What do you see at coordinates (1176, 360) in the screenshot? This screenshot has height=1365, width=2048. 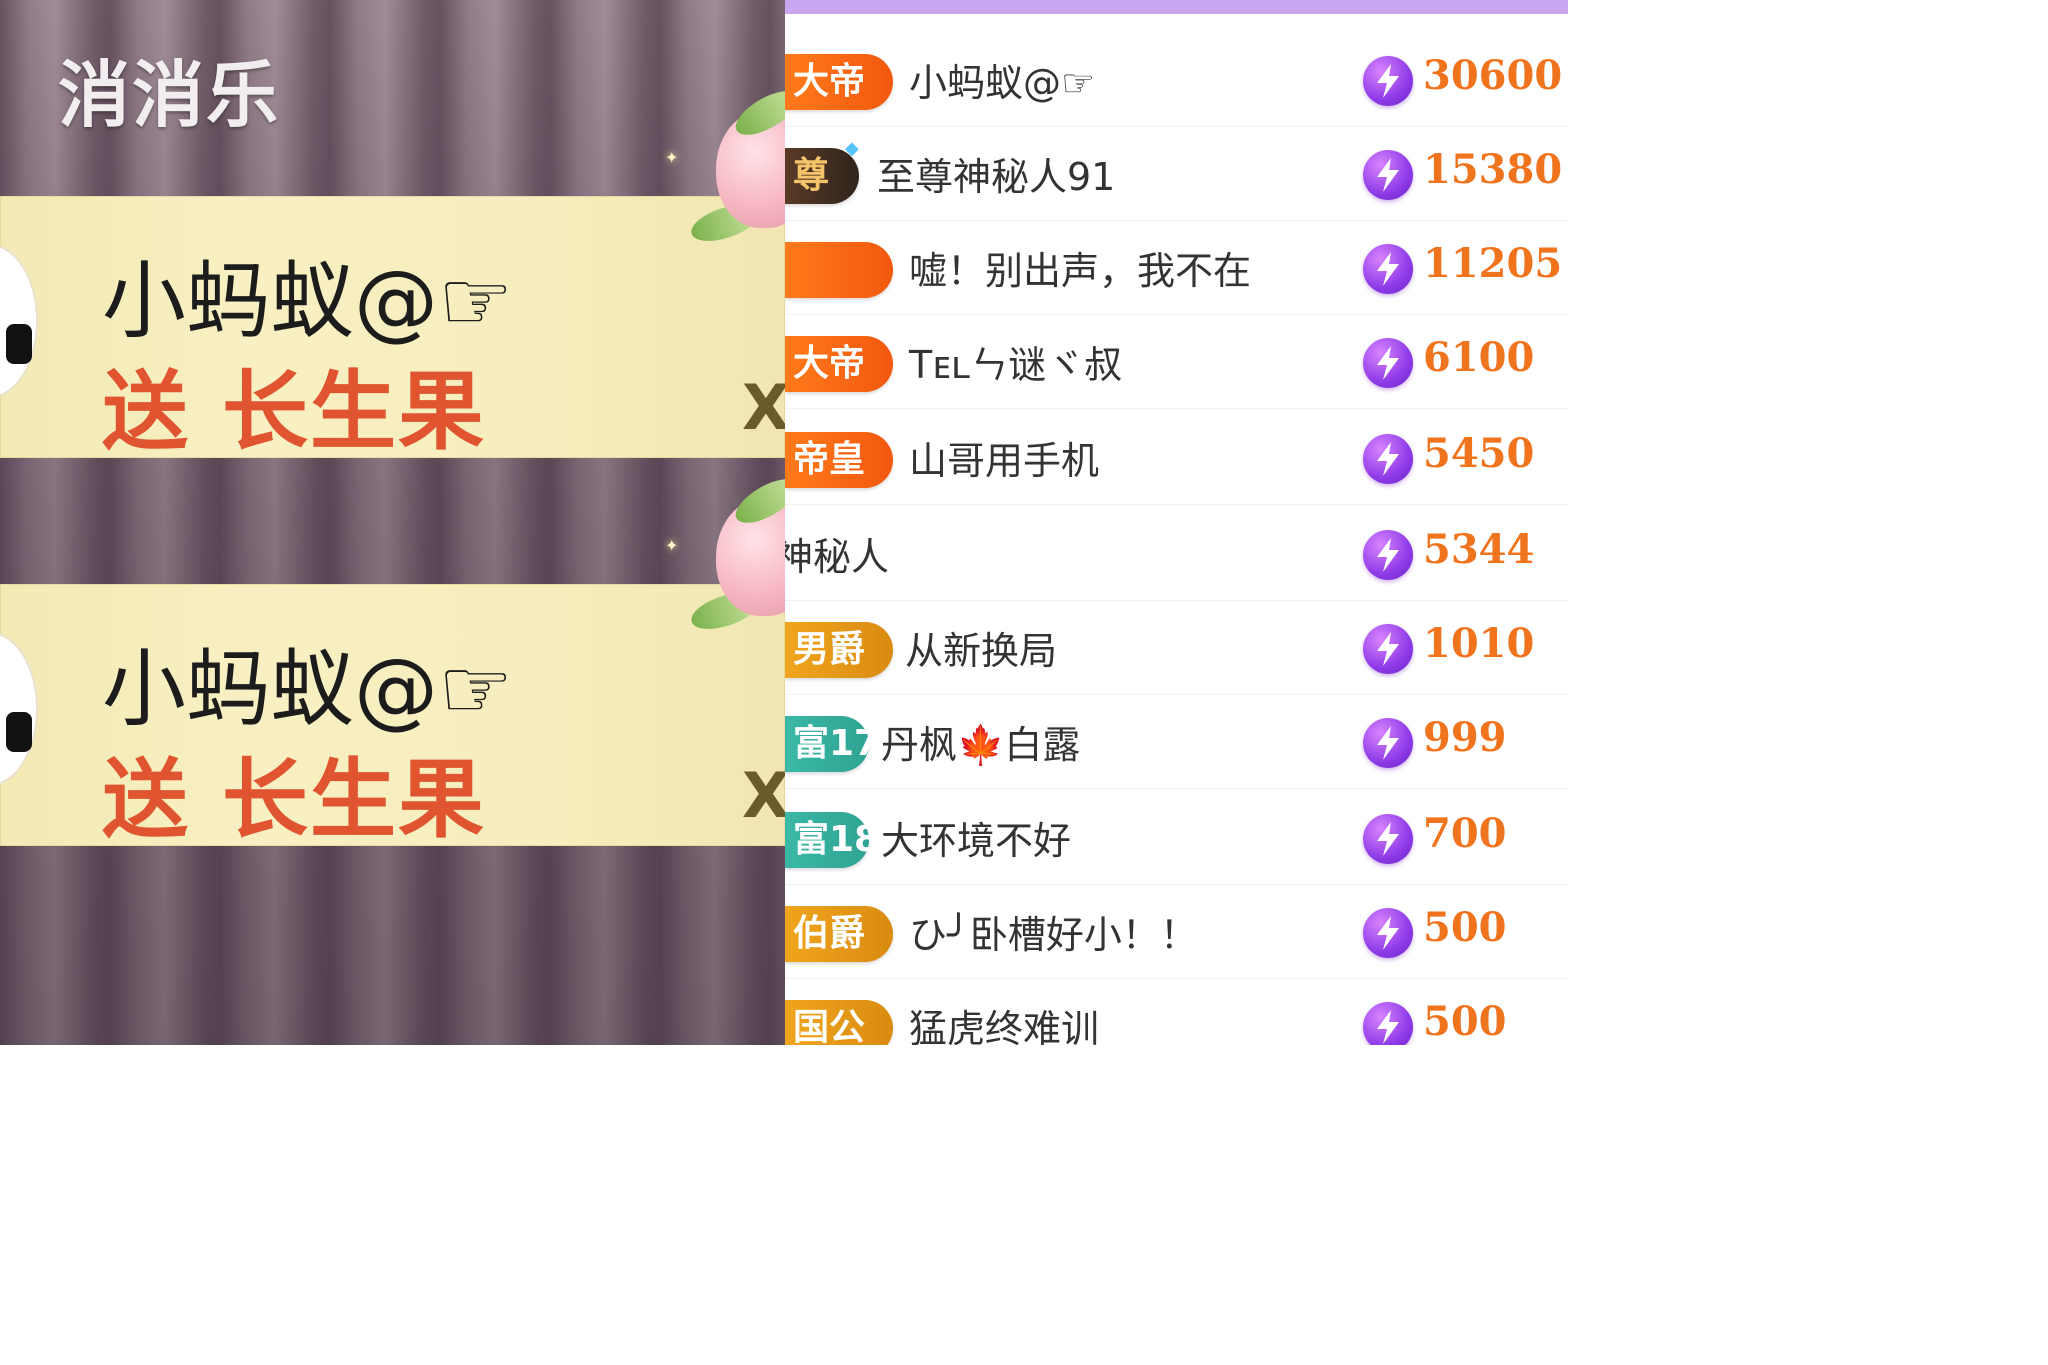 I see `ranking-row: 大帝 Tᴇʟㄣ谜ヾ叔 6100` at bounding box center [1176, 360].